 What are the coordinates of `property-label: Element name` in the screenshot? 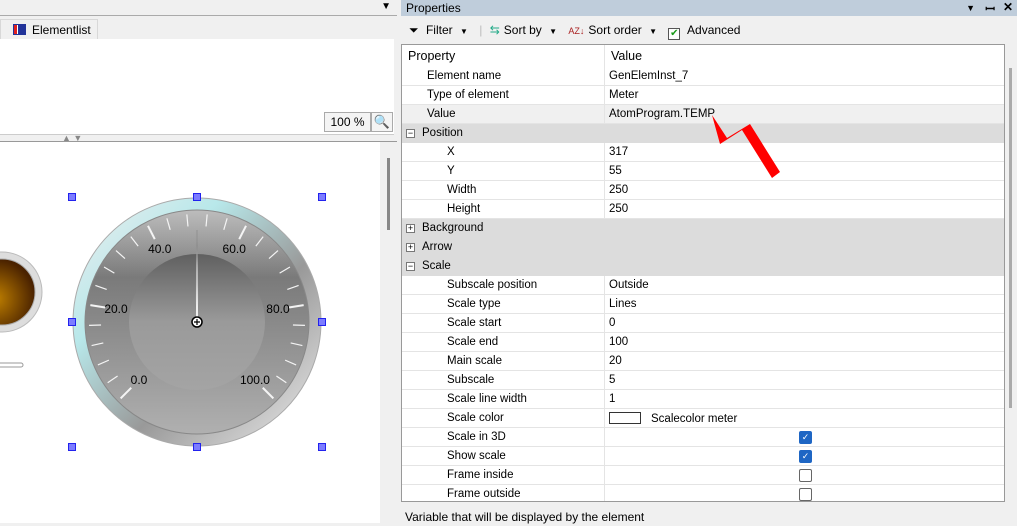 It's located at (464, 76).